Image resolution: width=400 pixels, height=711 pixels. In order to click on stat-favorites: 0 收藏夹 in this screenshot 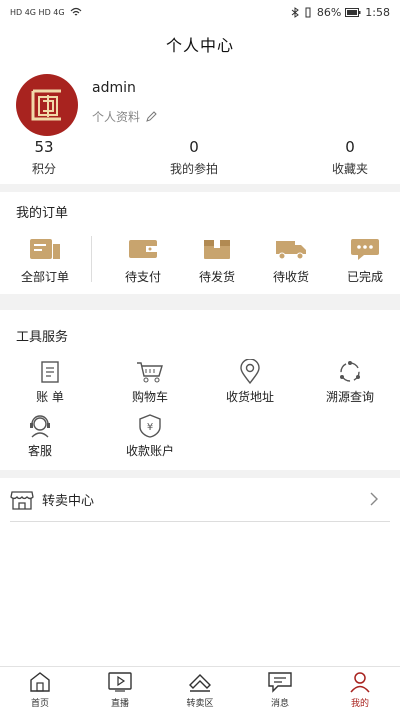, I will do `click(350, 157)`.